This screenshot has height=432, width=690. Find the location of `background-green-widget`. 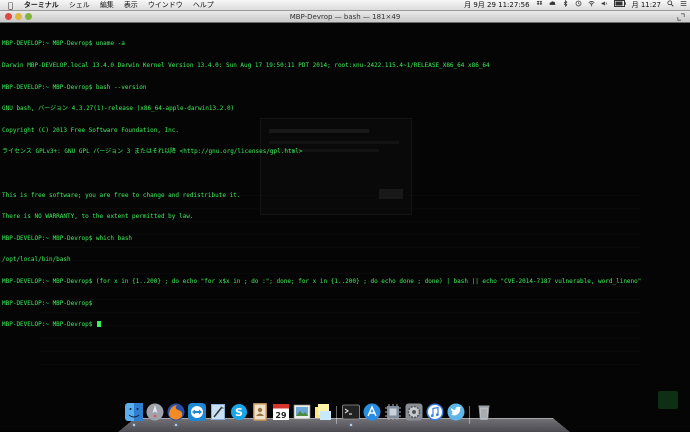

background-green-widget is located at coordinates (668, 400).